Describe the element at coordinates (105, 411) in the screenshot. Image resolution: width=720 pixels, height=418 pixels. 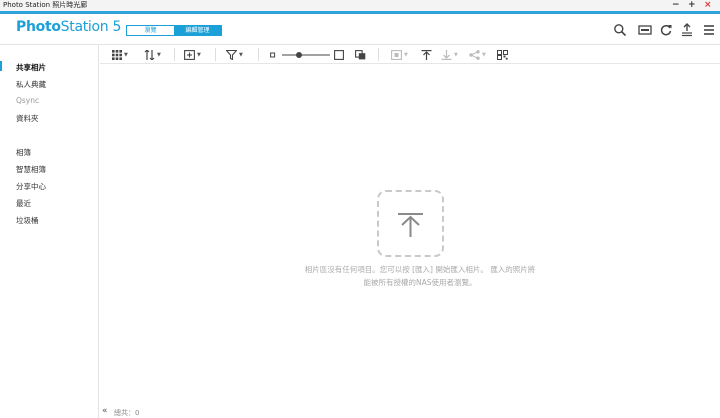
I see `collapse-sidebar-button: «` at that location.